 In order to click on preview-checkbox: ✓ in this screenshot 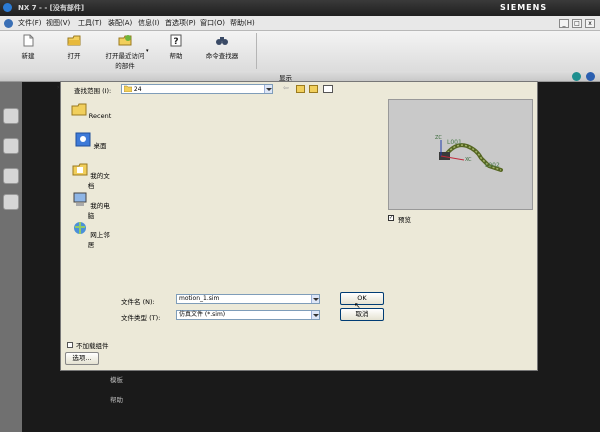, I will do `click(391, 218)`.